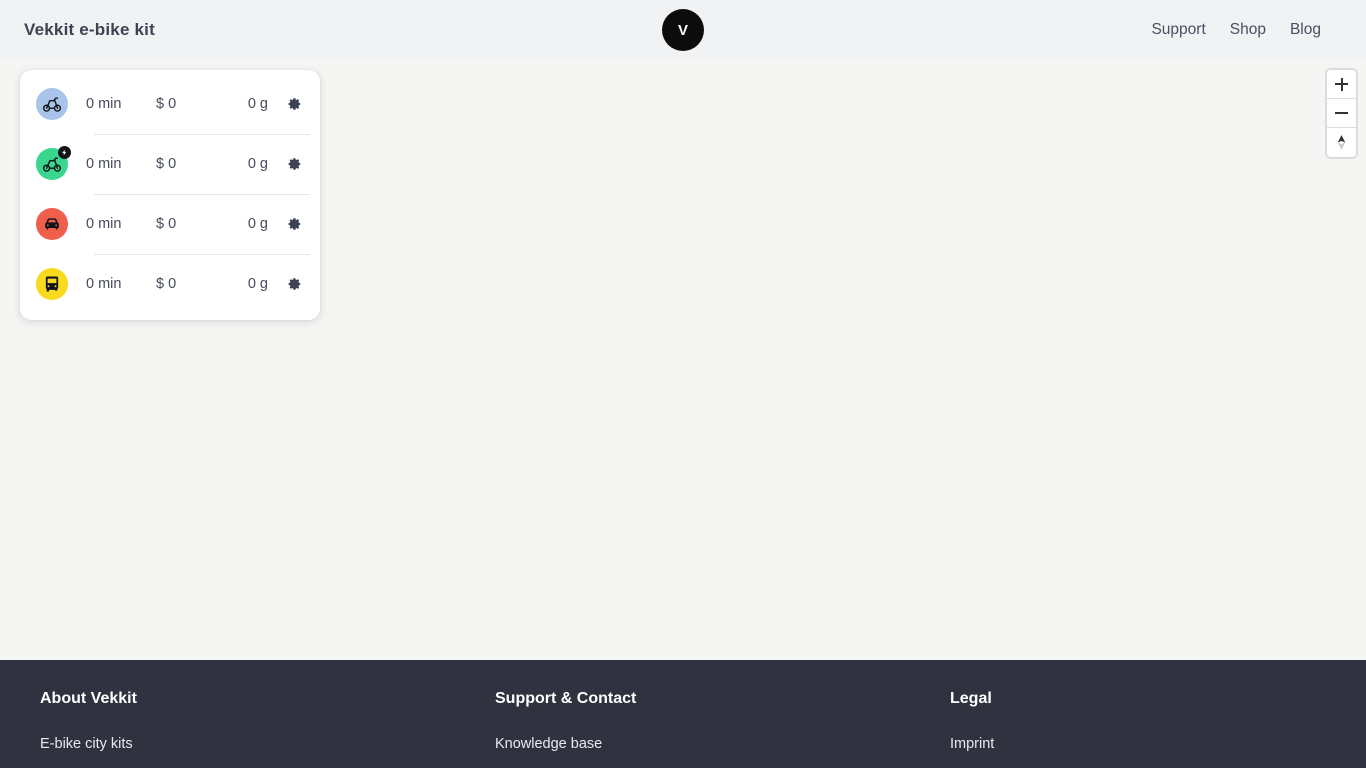  What do you see at coordinates (1158, 729) in the screenshot?
I see `footer-column-legal: Legal Imprint` at bounding box center [1158, 729].